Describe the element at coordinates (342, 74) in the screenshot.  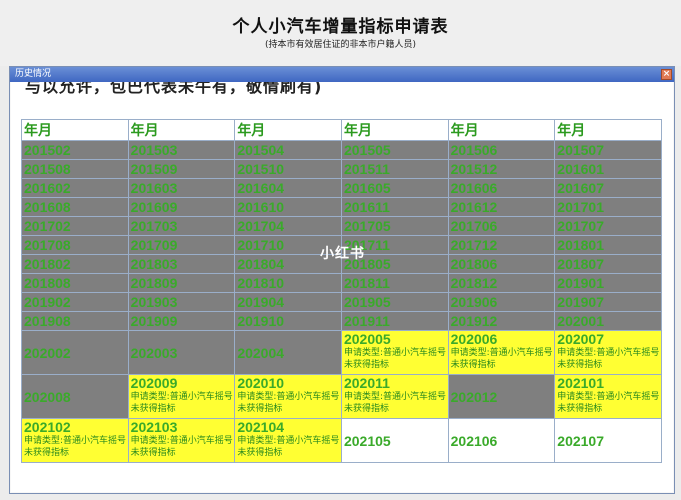
I see `dialog-titlebar: 历史情况 ×` at that location.